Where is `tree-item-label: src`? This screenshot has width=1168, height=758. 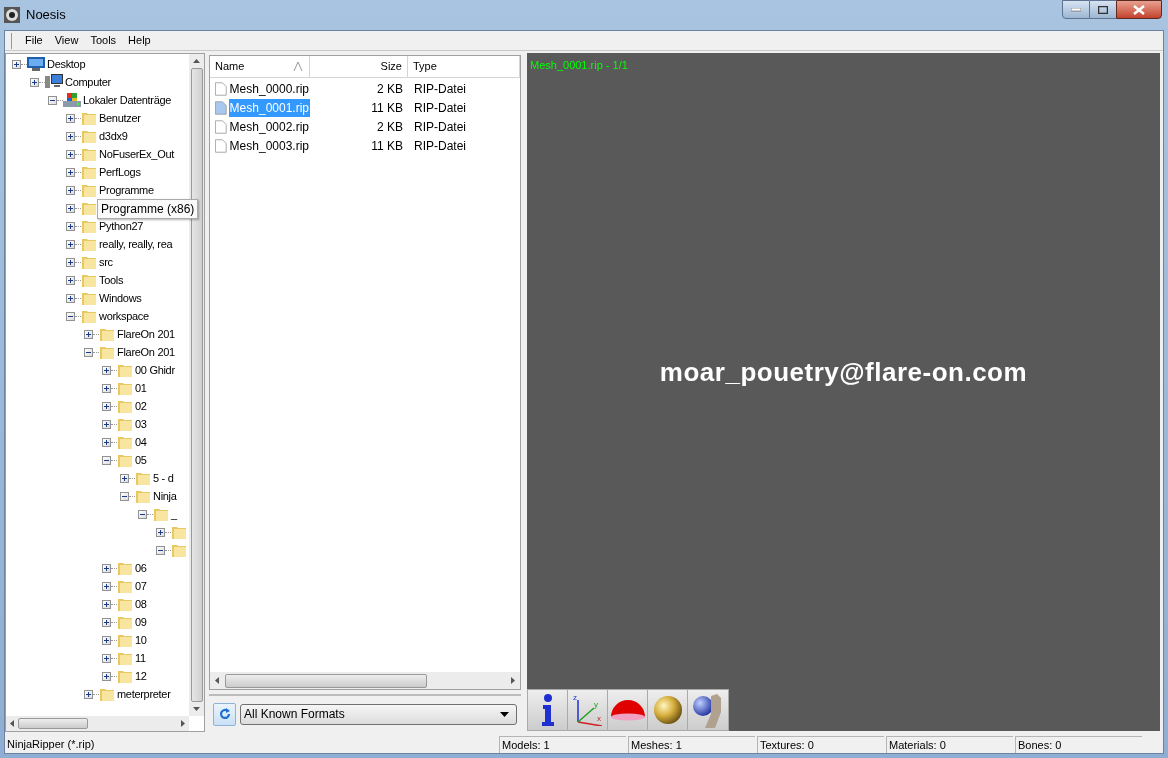 tree-item-label: src is located at coordinates (106, 262).